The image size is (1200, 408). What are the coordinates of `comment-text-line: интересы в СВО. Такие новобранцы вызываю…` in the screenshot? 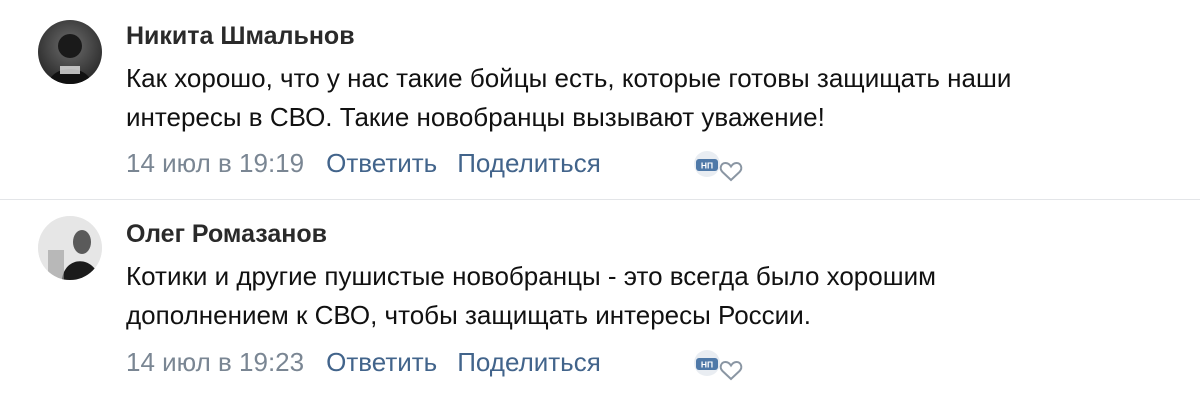 It's located at (475, 117).